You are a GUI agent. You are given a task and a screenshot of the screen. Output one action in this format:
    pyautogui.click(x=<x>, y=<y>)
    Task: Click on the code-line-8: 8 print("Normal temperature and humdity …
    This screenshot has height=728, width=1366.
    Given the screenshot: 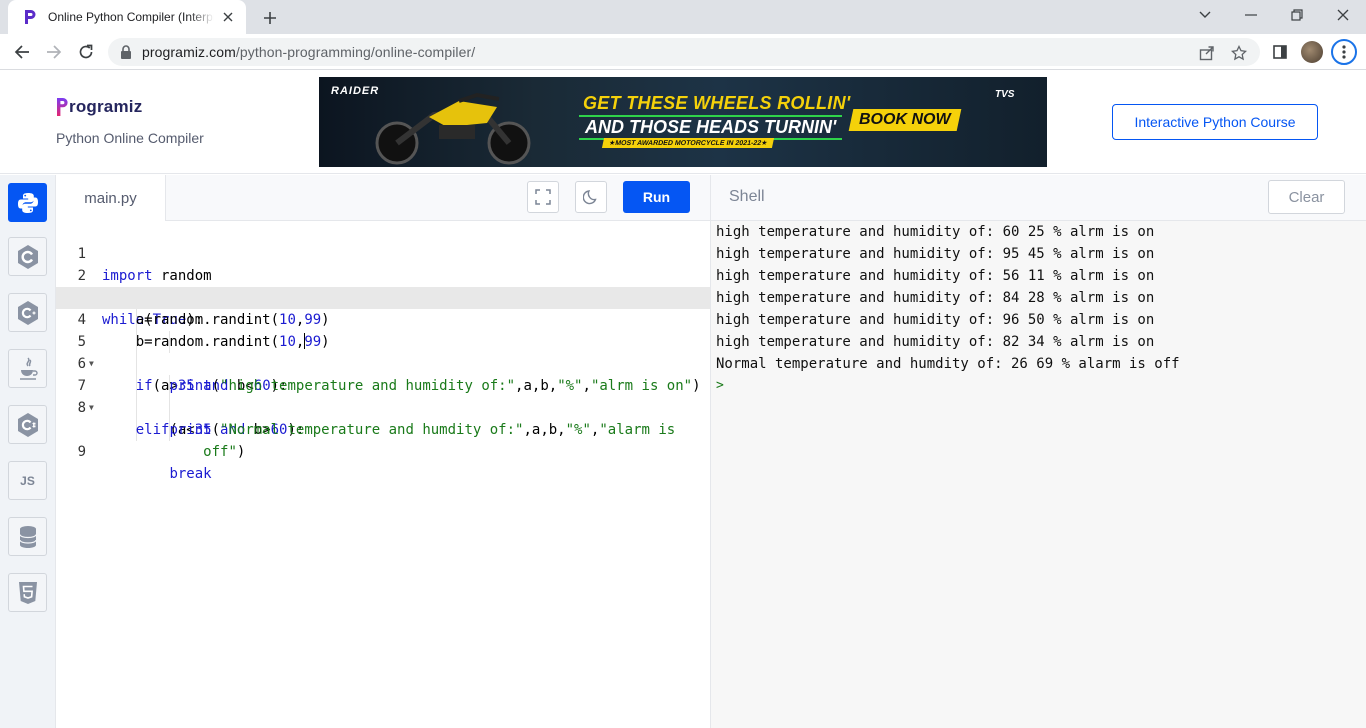 What is the action you would take?
    pyautogui.click(x=383, y=406)
    